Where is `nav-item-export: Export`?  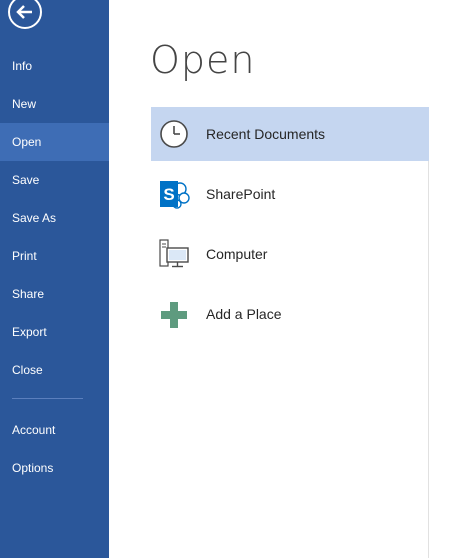
nav-item-export: Export is located at coordinates (54, 332).